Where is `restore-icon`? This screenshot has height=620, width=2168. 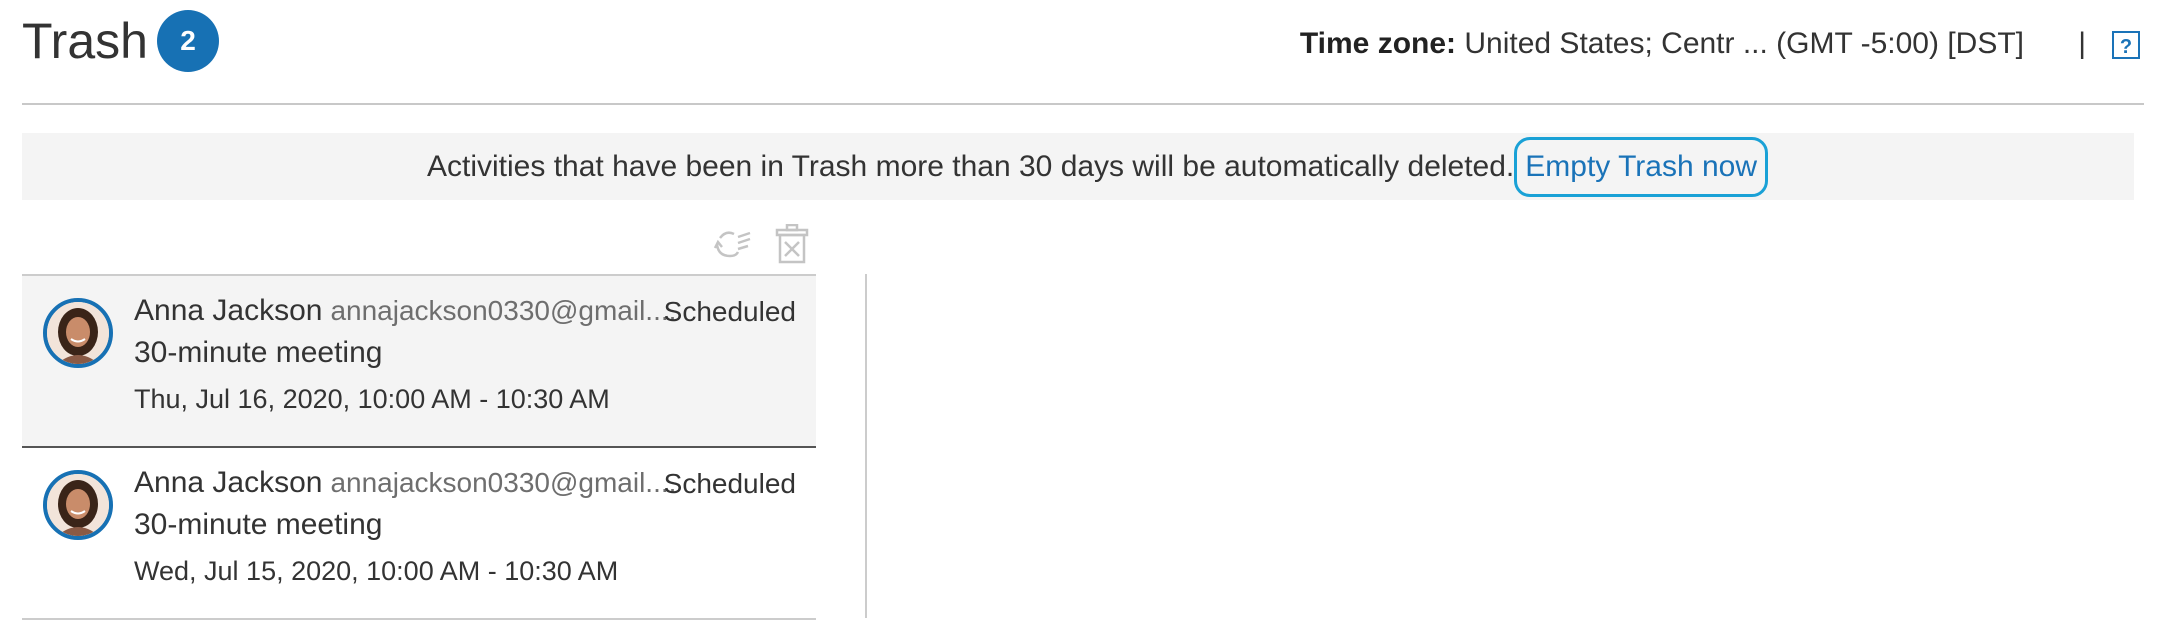 restore-icon is located at coordinates (732, 244).